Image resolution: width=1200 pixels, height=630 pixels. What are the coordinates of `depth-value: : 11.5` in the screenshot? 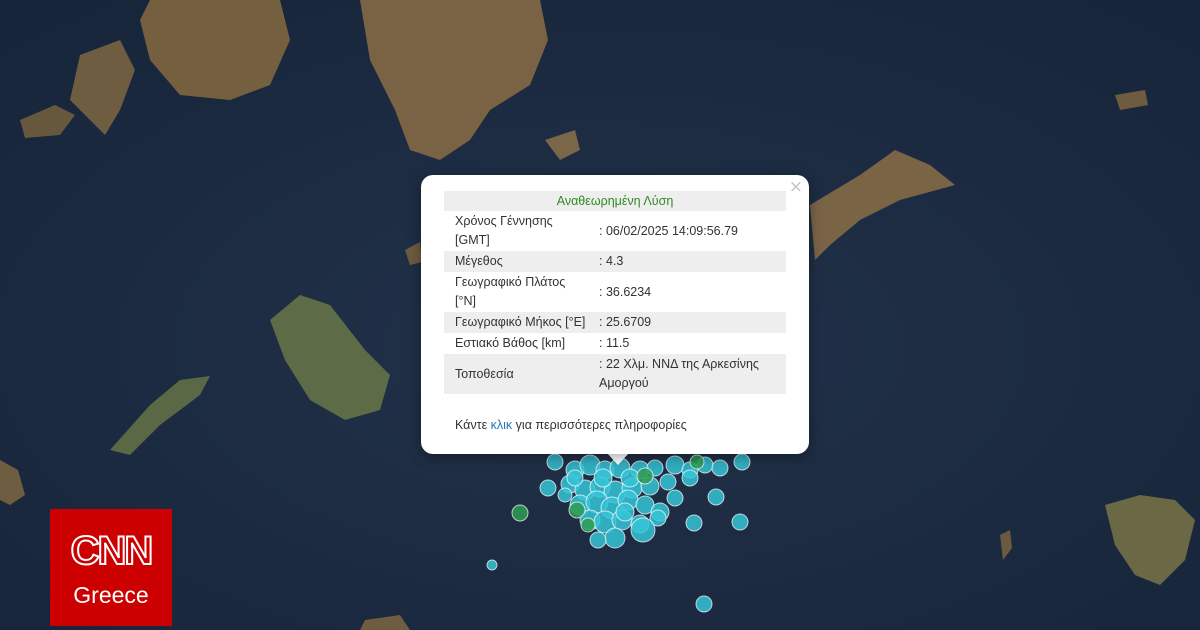 It's located at (614, 343).